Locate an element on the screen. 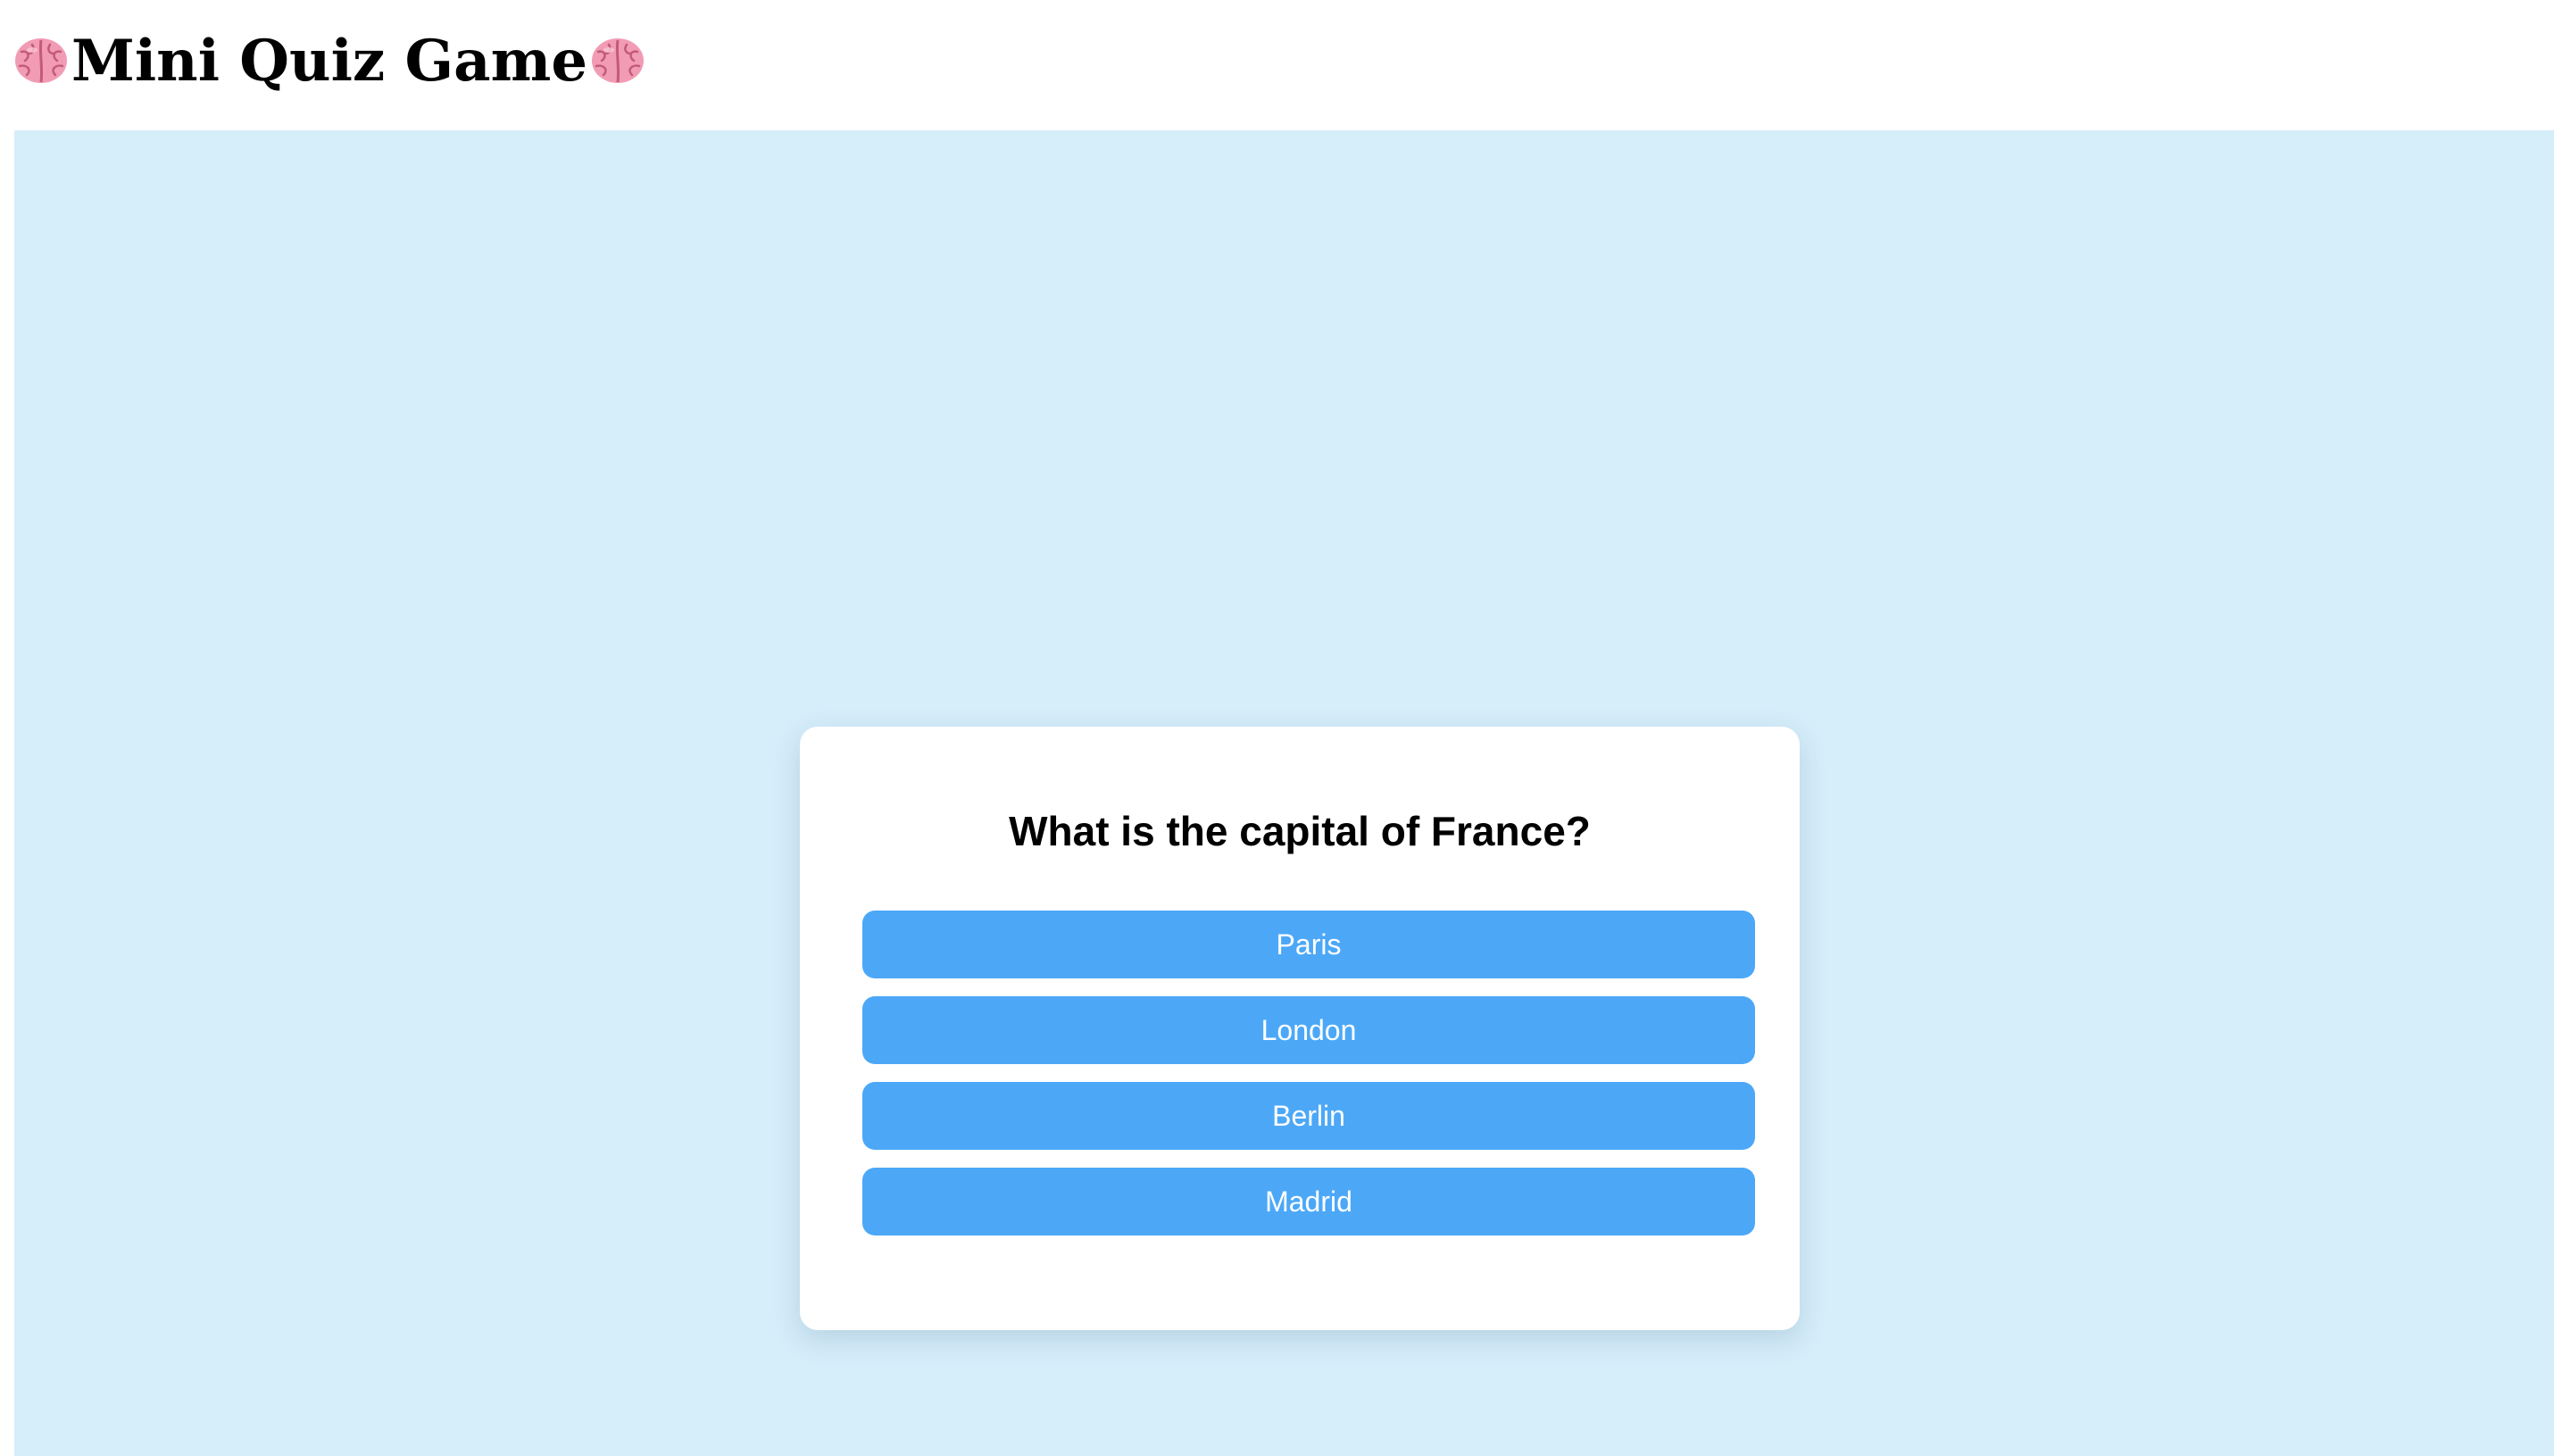 The width and height of the screenshot is (2554, 1456). page-title: Mini Quiz Game is located at coordinates (329, 61).